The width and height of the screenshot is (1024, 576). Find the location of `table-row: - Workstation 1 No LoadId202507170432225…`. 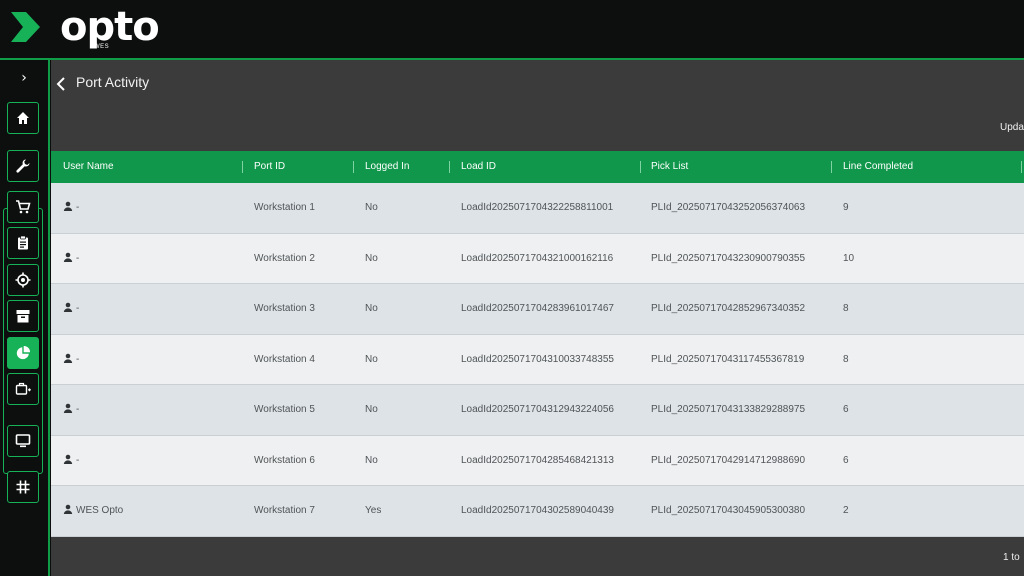

table-row: - Workstation 1 No LoadId202507170432225… is located at coordinates (537, 208).